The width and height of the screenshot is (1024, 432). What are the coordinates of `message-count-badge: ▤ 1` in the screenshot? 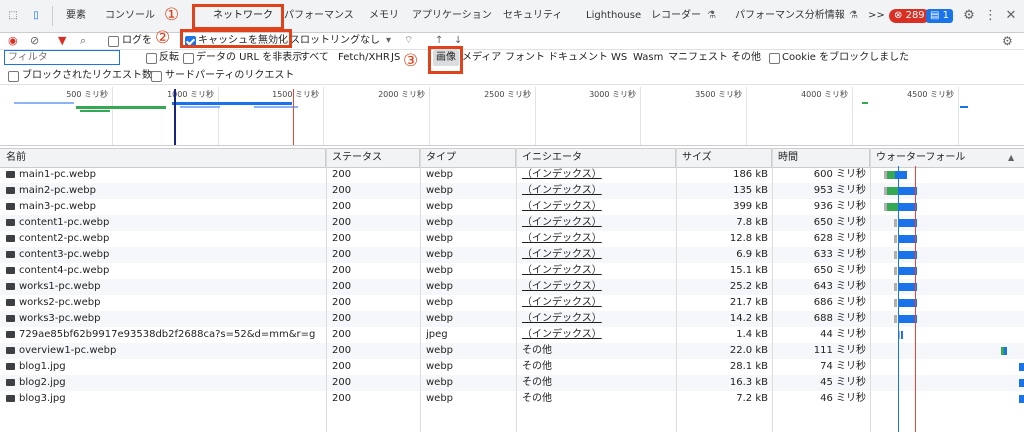 It's located at (940, 16).